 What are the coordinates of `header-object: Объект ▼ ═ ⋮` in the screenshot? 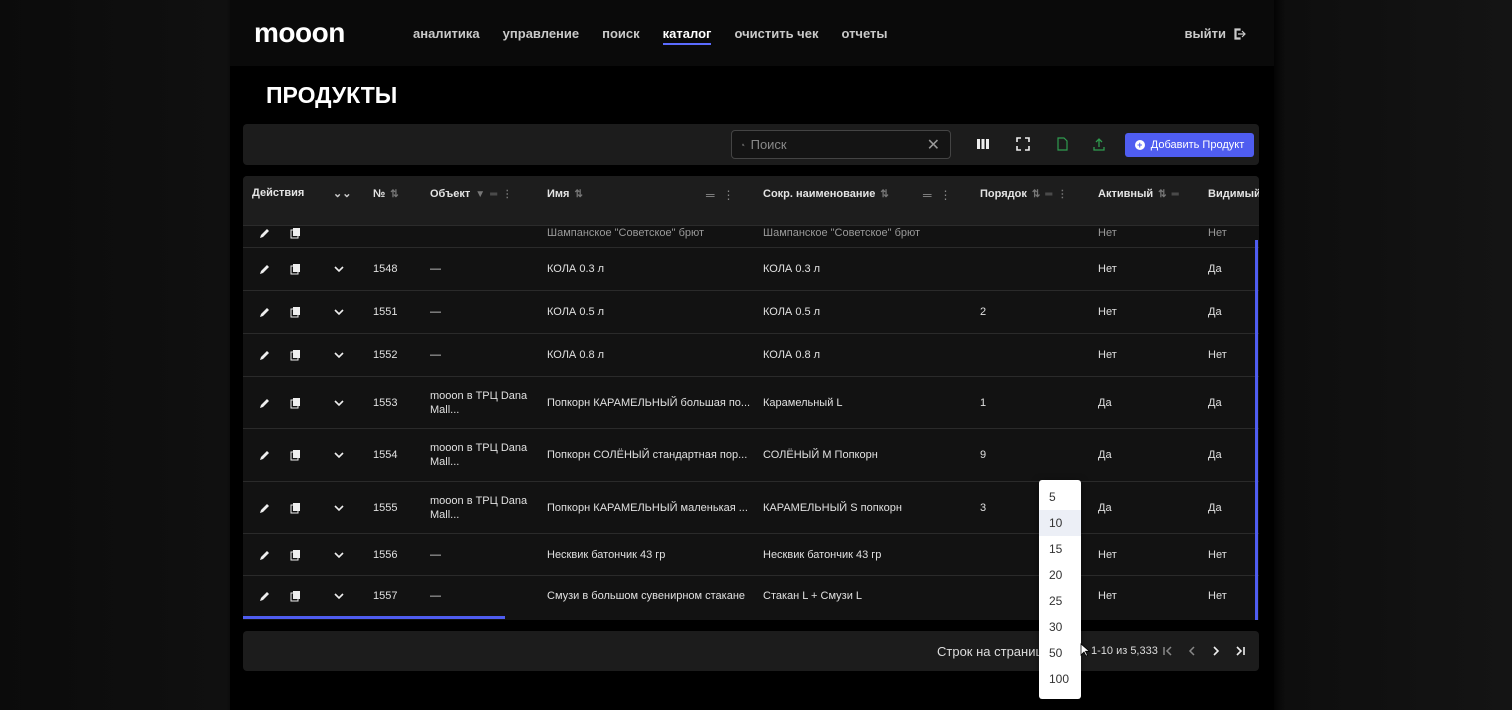 It's located at (471, 194).